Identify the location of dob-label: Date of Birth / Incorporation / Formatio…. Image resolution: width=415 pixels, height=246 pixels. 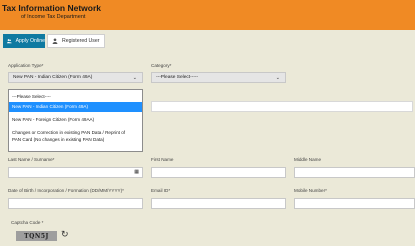
(66, 190).